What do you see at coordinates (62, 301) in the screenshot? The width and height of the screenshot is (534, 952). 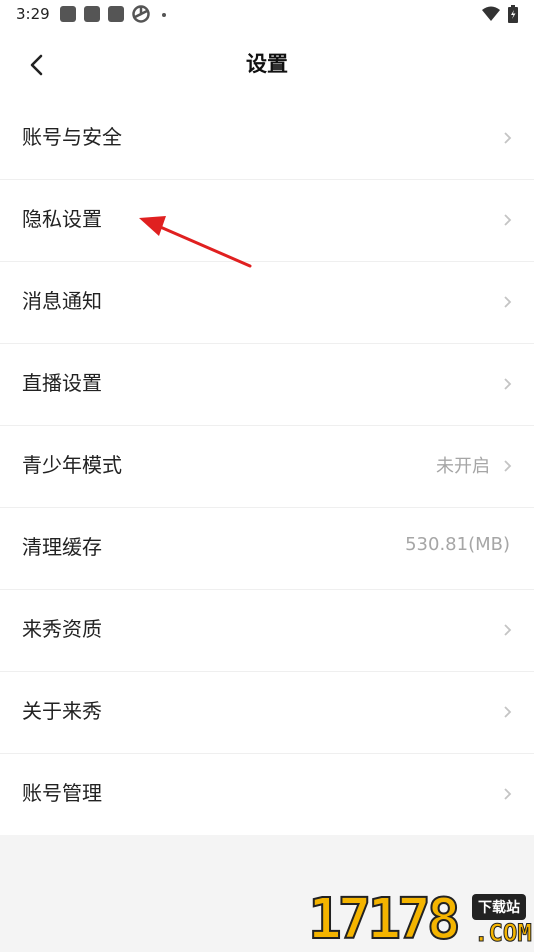 I see `settings-item-label: 消息通知` at bounding box center [62, 301].